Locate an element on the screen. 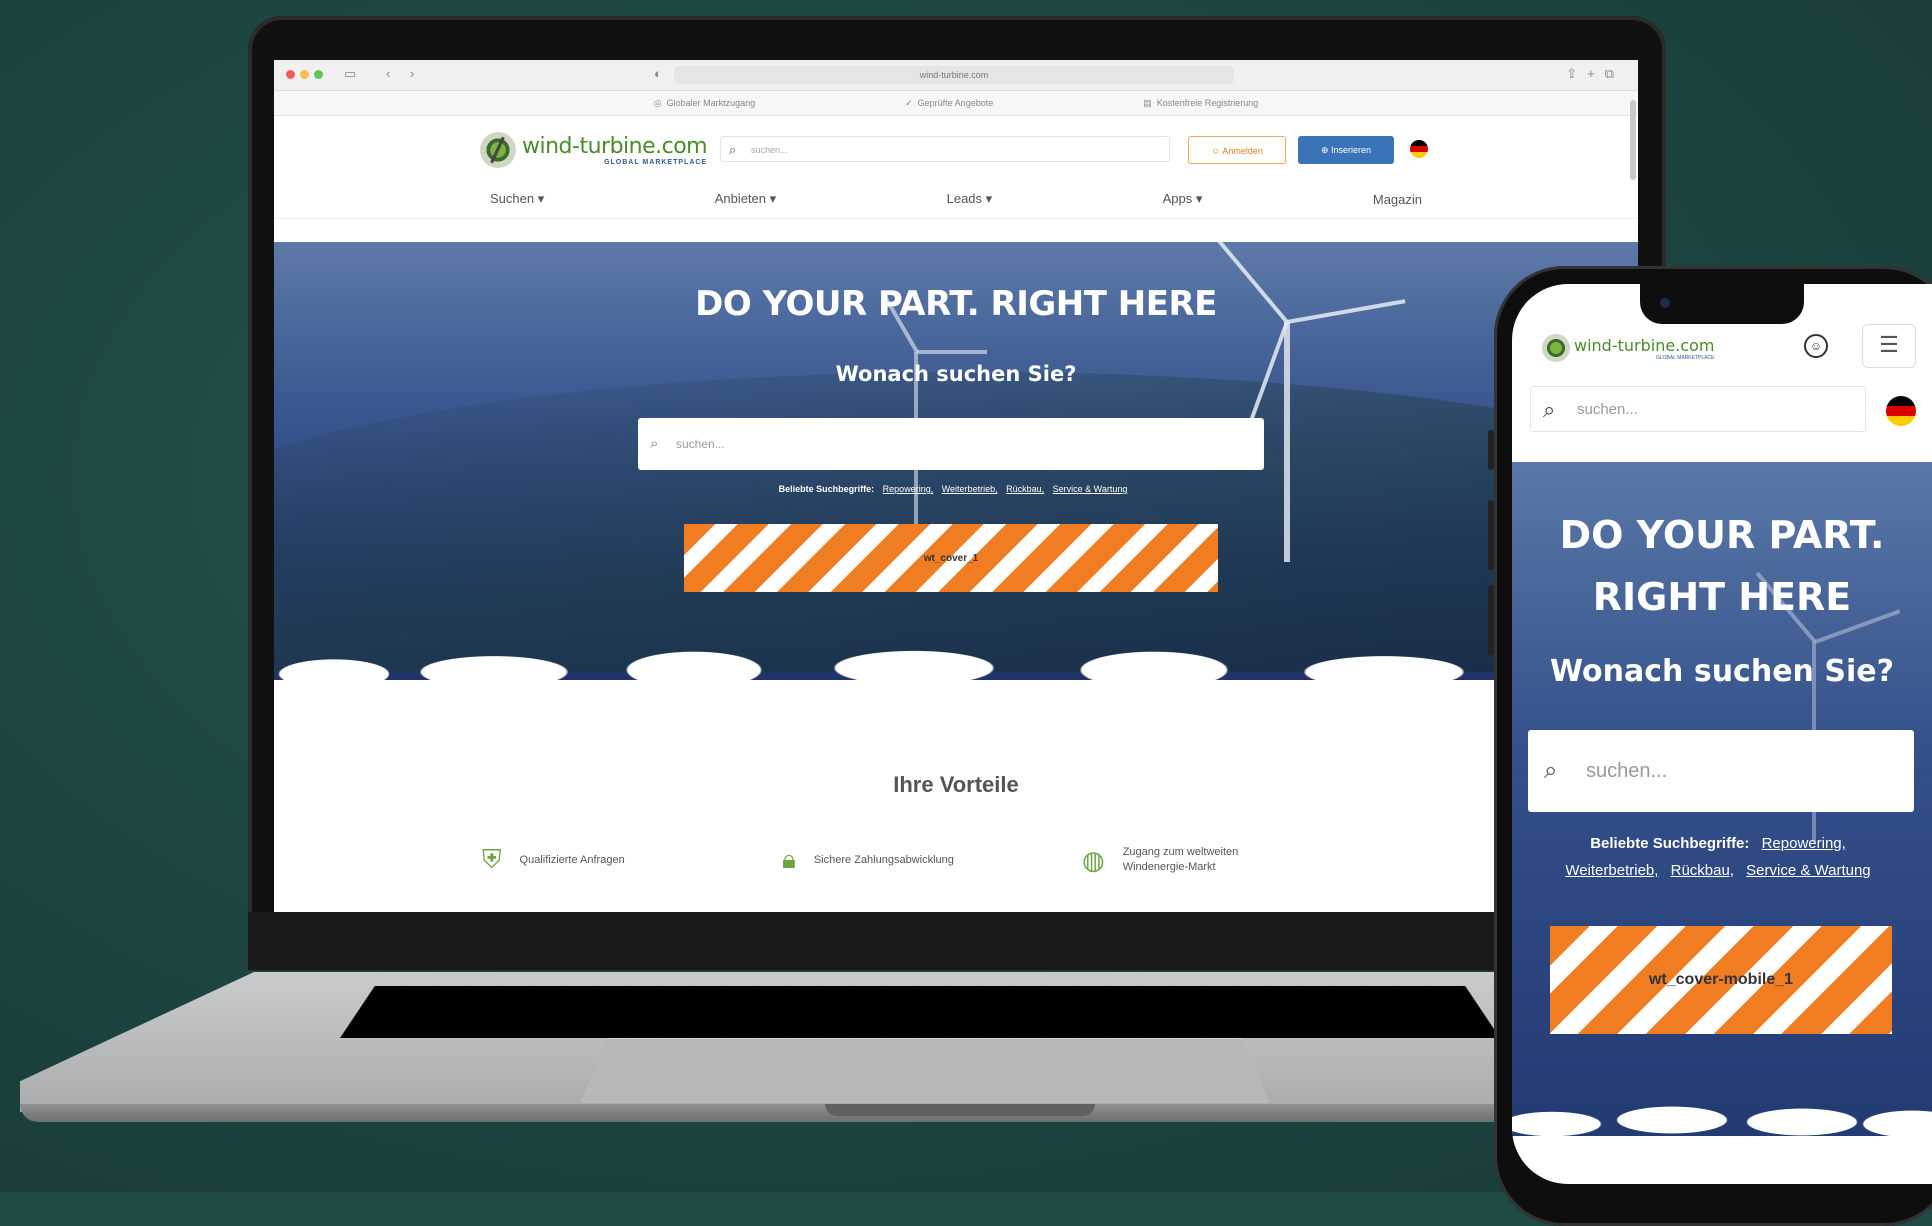 The image size is (1932, 1226). forward-icon: › is located at coordinates (412, 73).